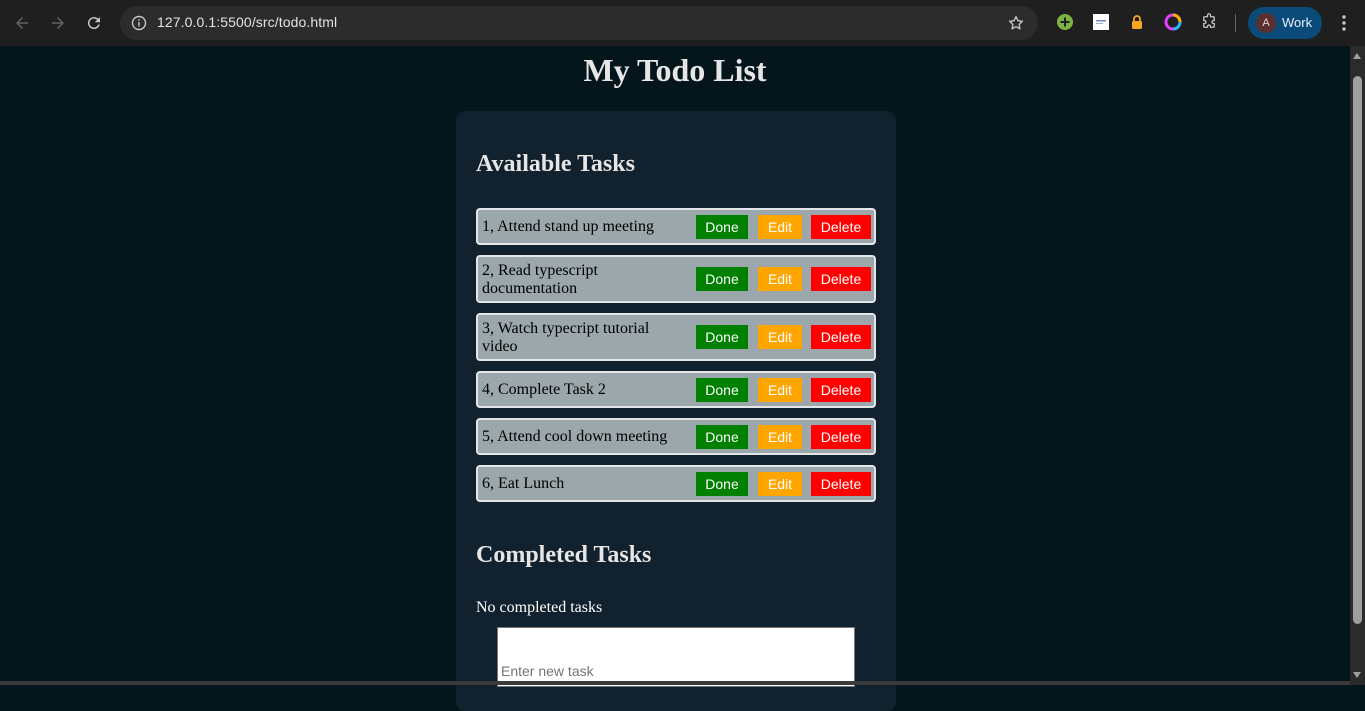 This screenshot has height=711, width=1365. I want to click on bookmark-star-icon, so click(1016, 23).